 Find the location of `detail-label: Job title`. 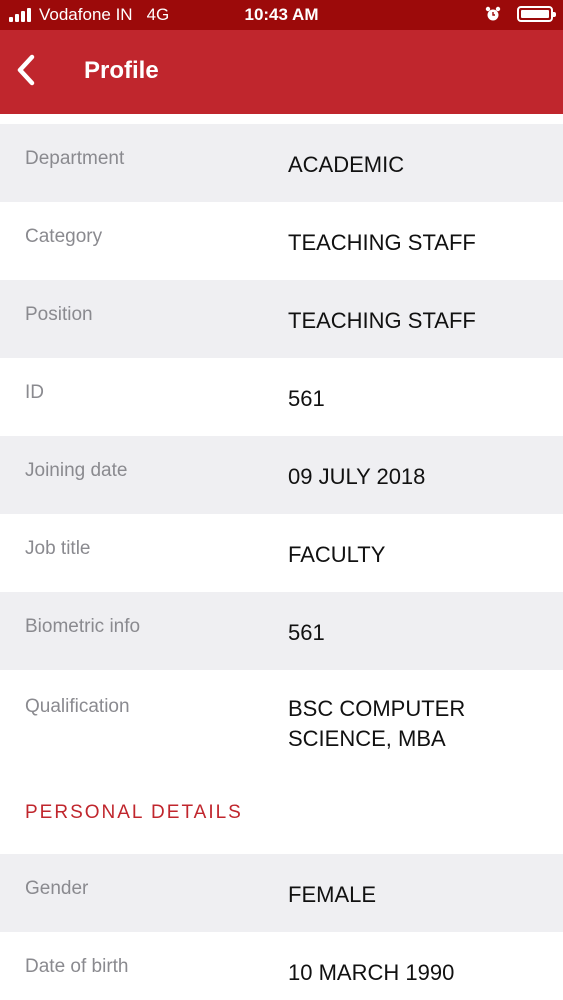

detail-label: Job title is located at coordinates (58, 548).